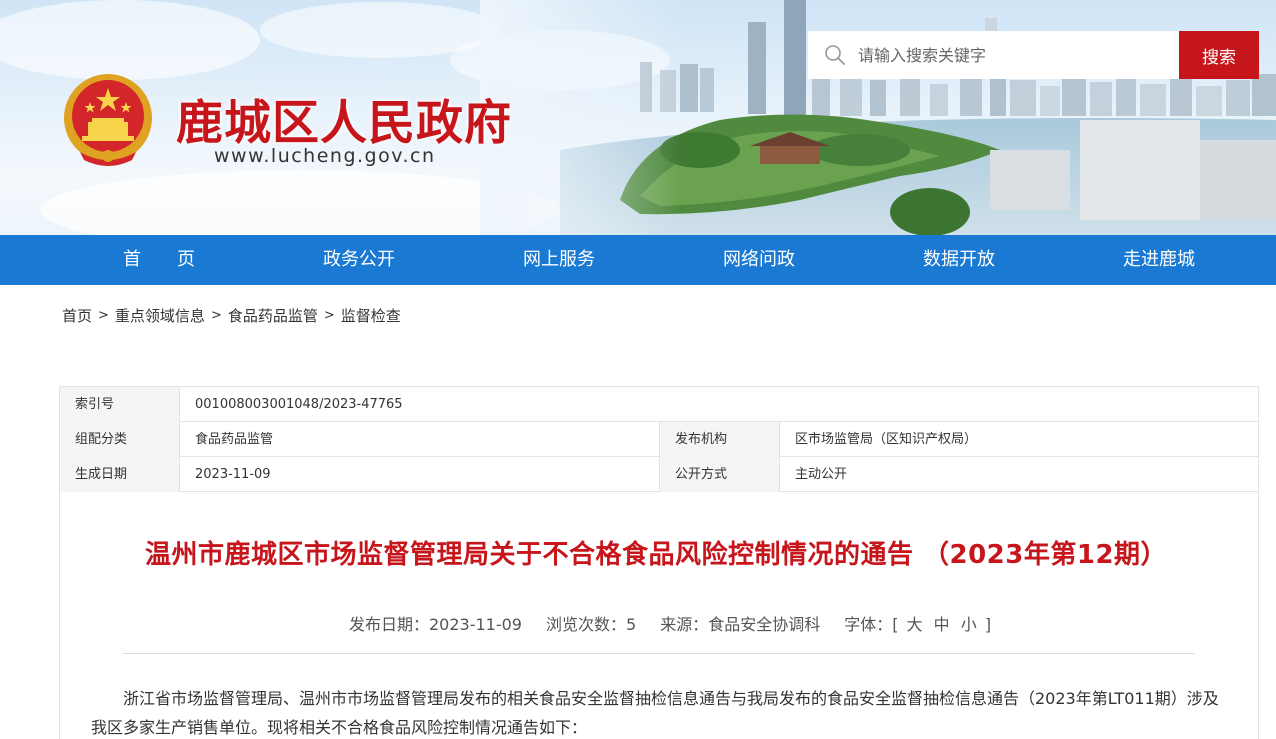  What do you see at coordinates (659, 404) in the screenshot?
I see `meta-row-index: 索引号 001008003001048/2023-47765` at bounding box center [659, 404].